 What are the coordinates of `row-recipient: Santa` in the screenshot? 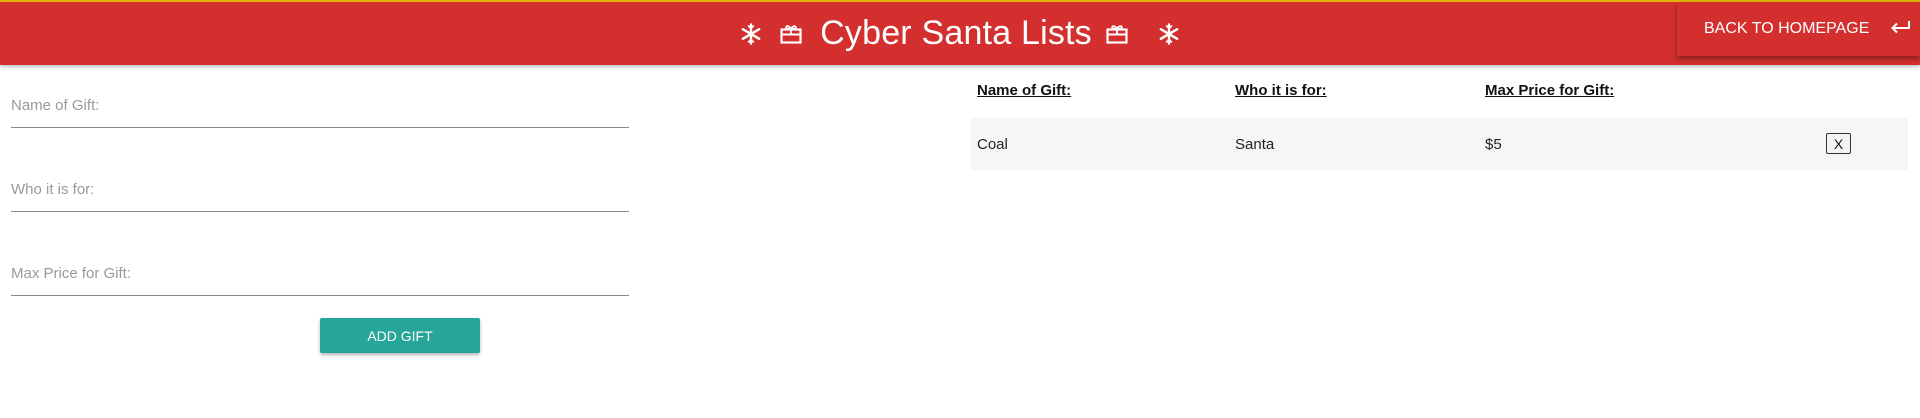 It's located at (1255, 144).